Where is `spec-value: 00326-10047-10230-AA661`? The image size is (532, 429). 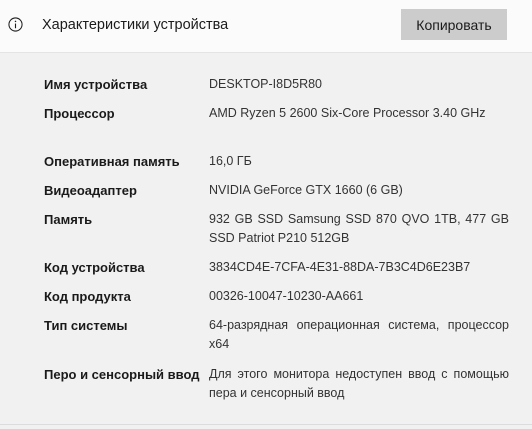 spec-value: 00326-10047-10230-AA661 is located at coordinates (359, 296).